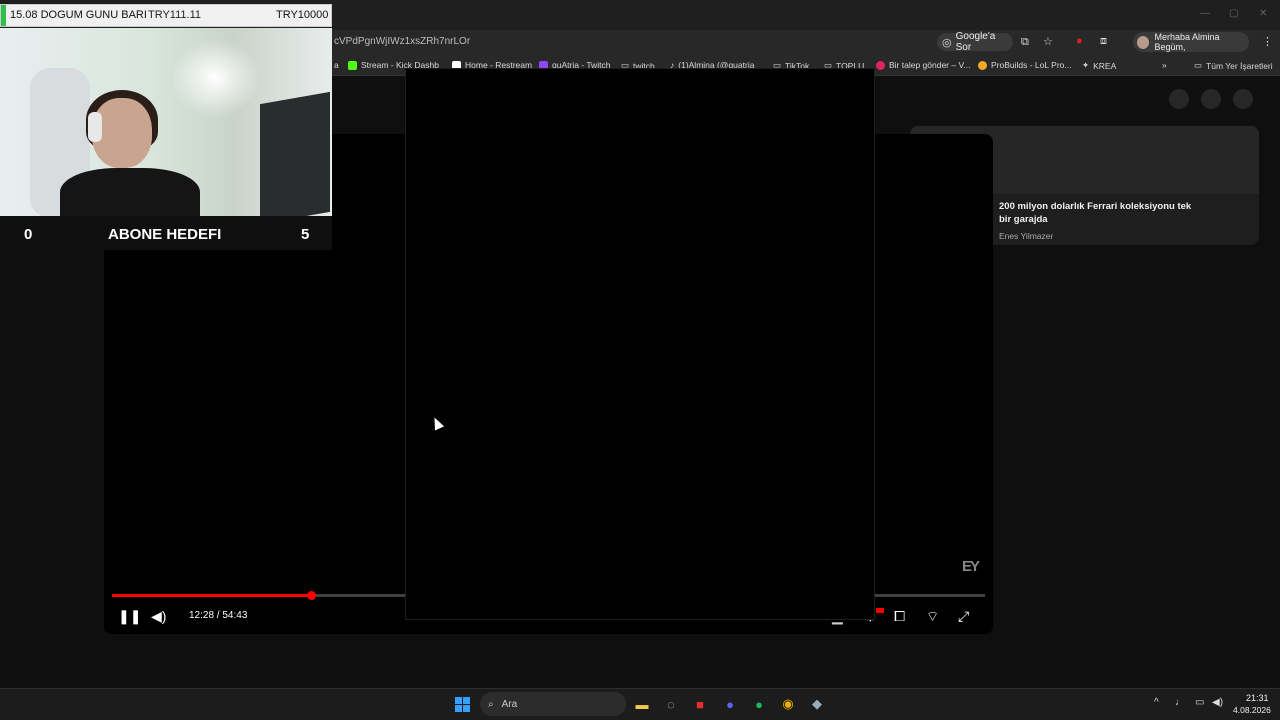 The width and height of the screenshot is (1280, 720). Describe the element at coordinates (311, 595) in the screenshot. I see `progress-scrubber` at that location.